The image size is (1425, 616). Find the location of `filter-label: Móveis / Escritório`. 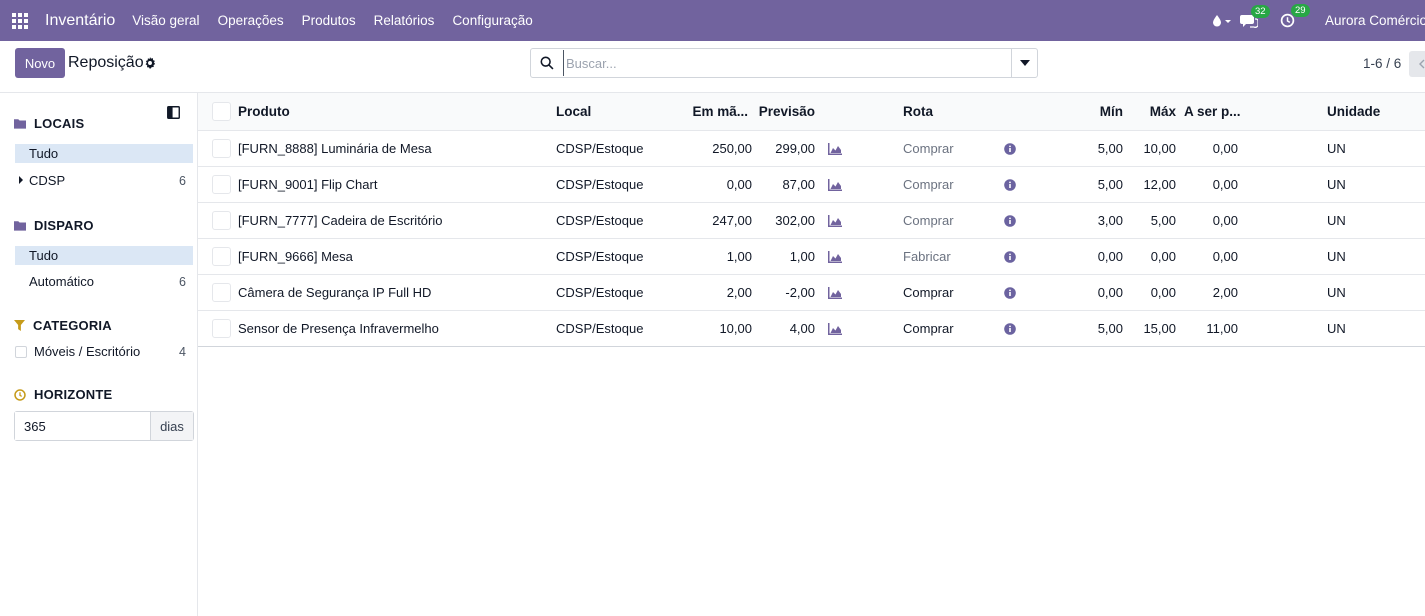

filter-label: Móveis / Escritório is located at coordinates (87, 351).